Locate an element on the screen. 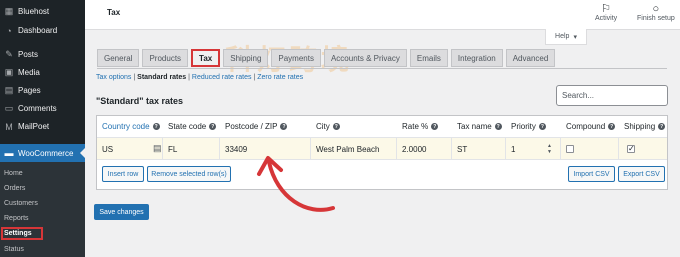  section-title: "Standard" tax rates is located at coordinates (140, 101).